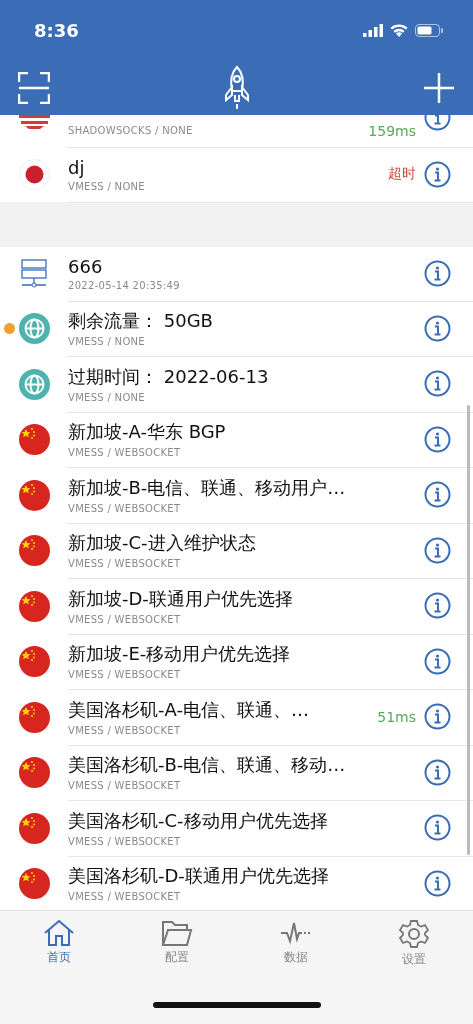  Describe the element at coordinates (177, 933) in the screenshot. I see `folder-icon` at that location.